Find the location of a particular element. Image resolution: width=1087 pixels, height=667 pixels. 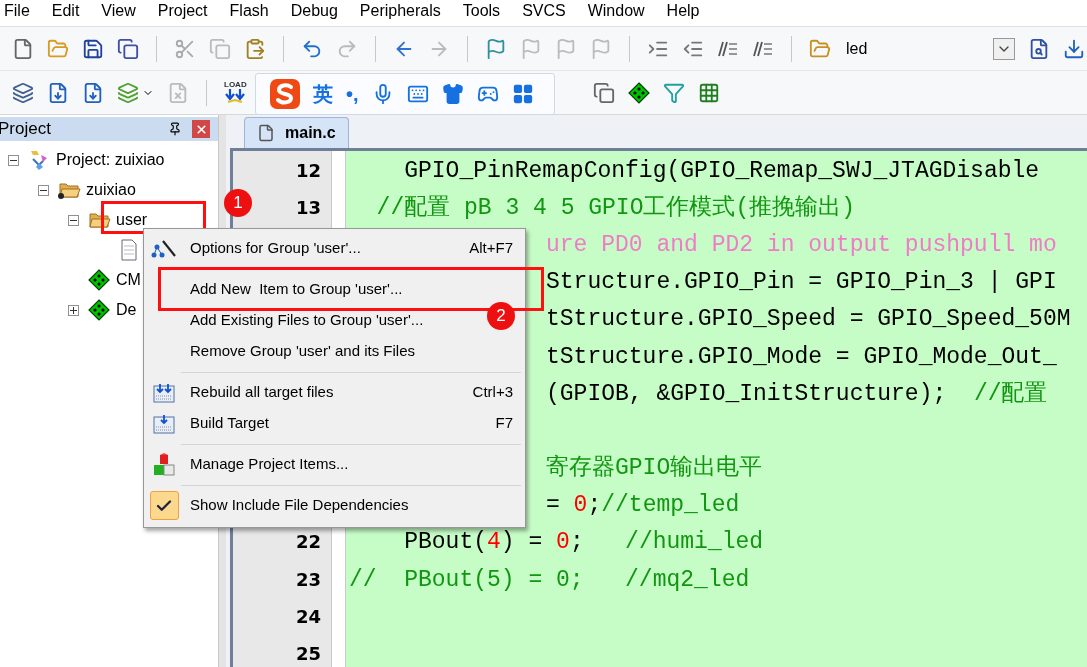

menu-item: Tools is located at coordinates (481, 11).